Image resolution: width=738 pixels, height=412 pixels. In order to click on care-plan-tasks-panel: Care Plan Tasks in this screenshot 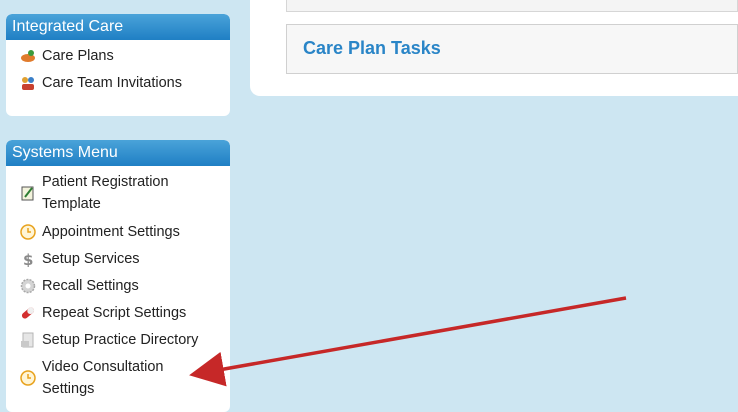, I will do `click(512, 49)`.